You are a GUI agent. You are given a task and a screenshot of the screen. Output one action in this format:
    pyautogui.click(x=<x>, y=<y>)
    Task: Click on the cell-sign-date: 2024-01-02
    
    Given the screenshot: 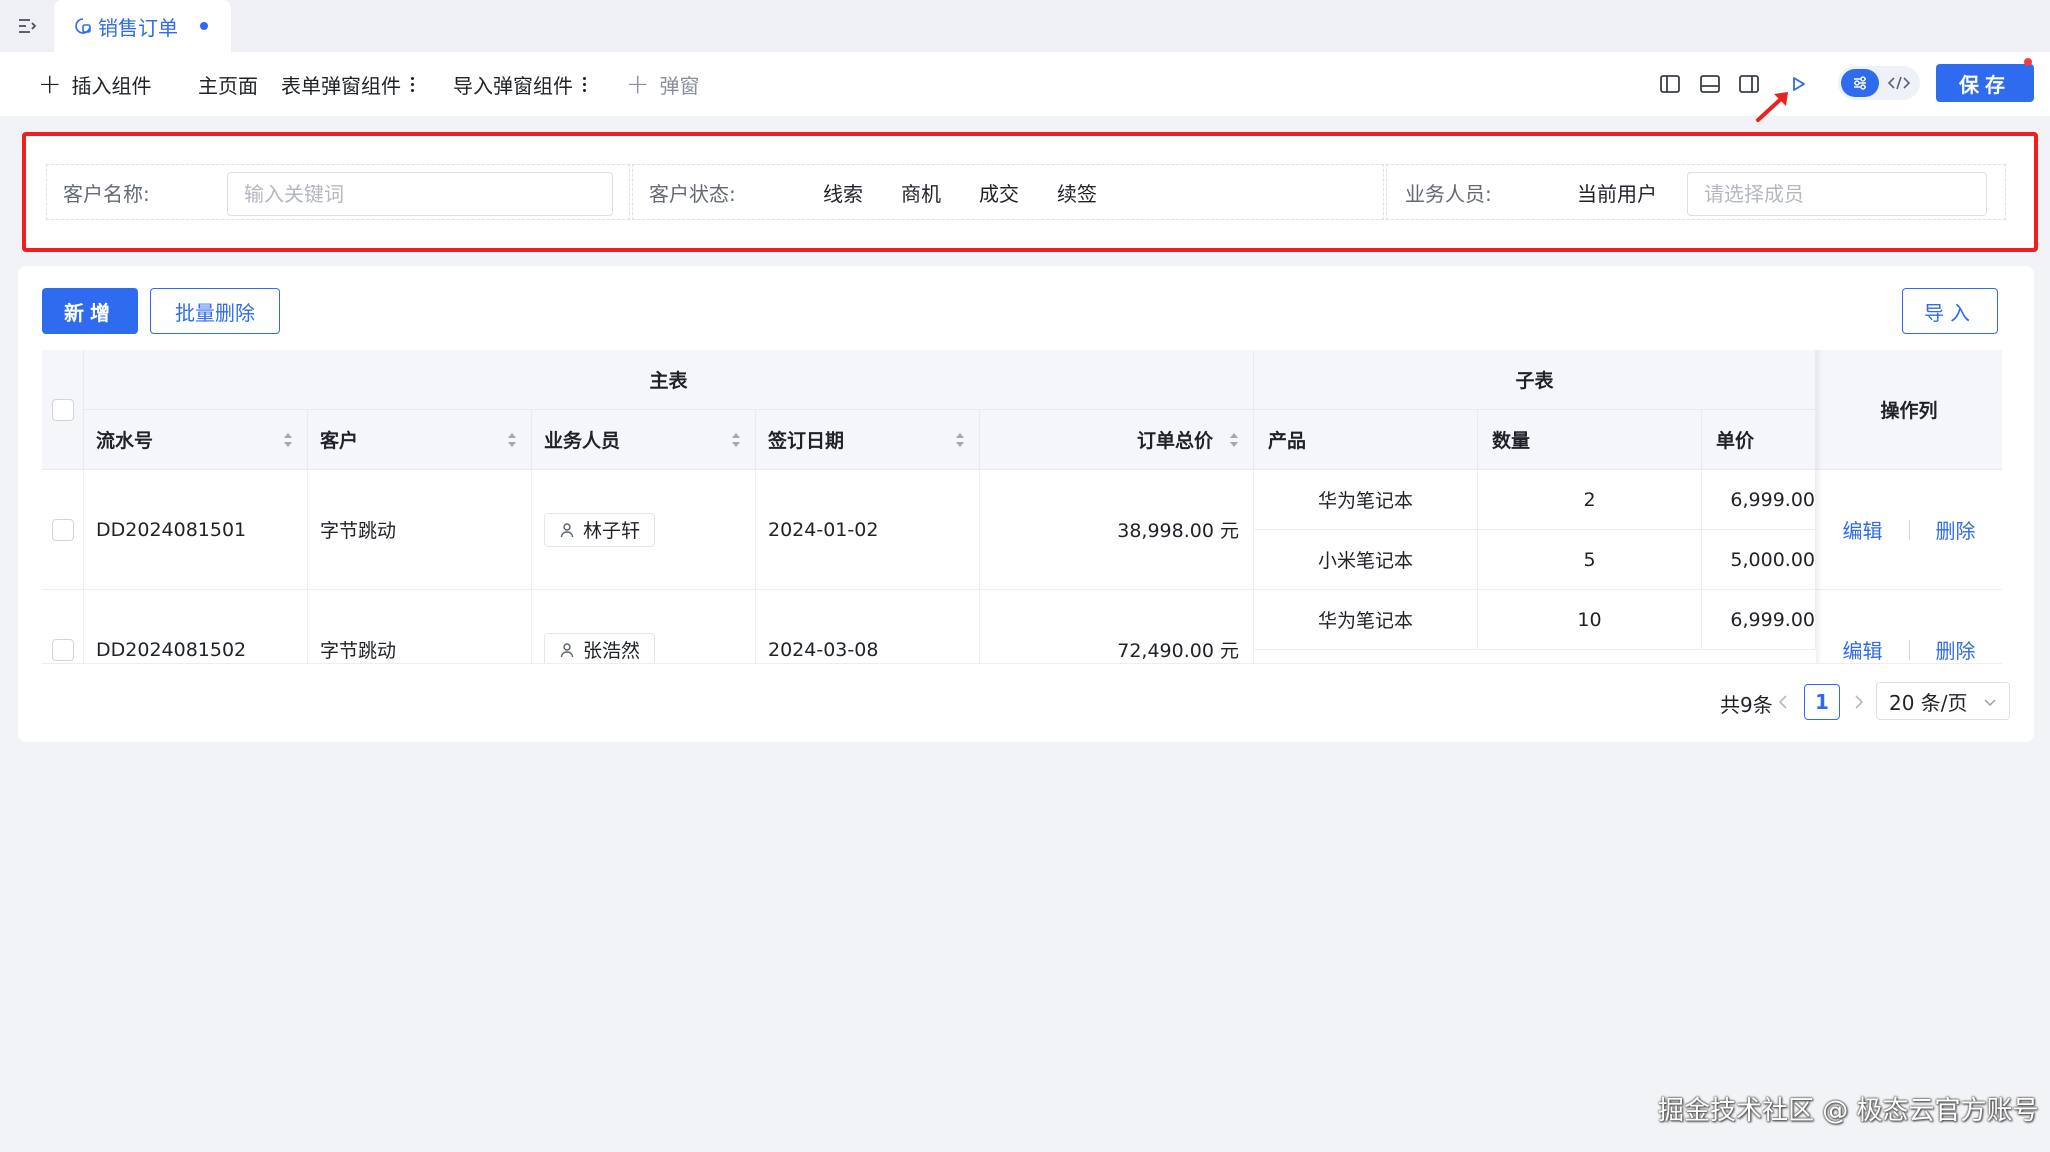 What is the action you would take?
    pyautogui.click(x=868, y=530)
    